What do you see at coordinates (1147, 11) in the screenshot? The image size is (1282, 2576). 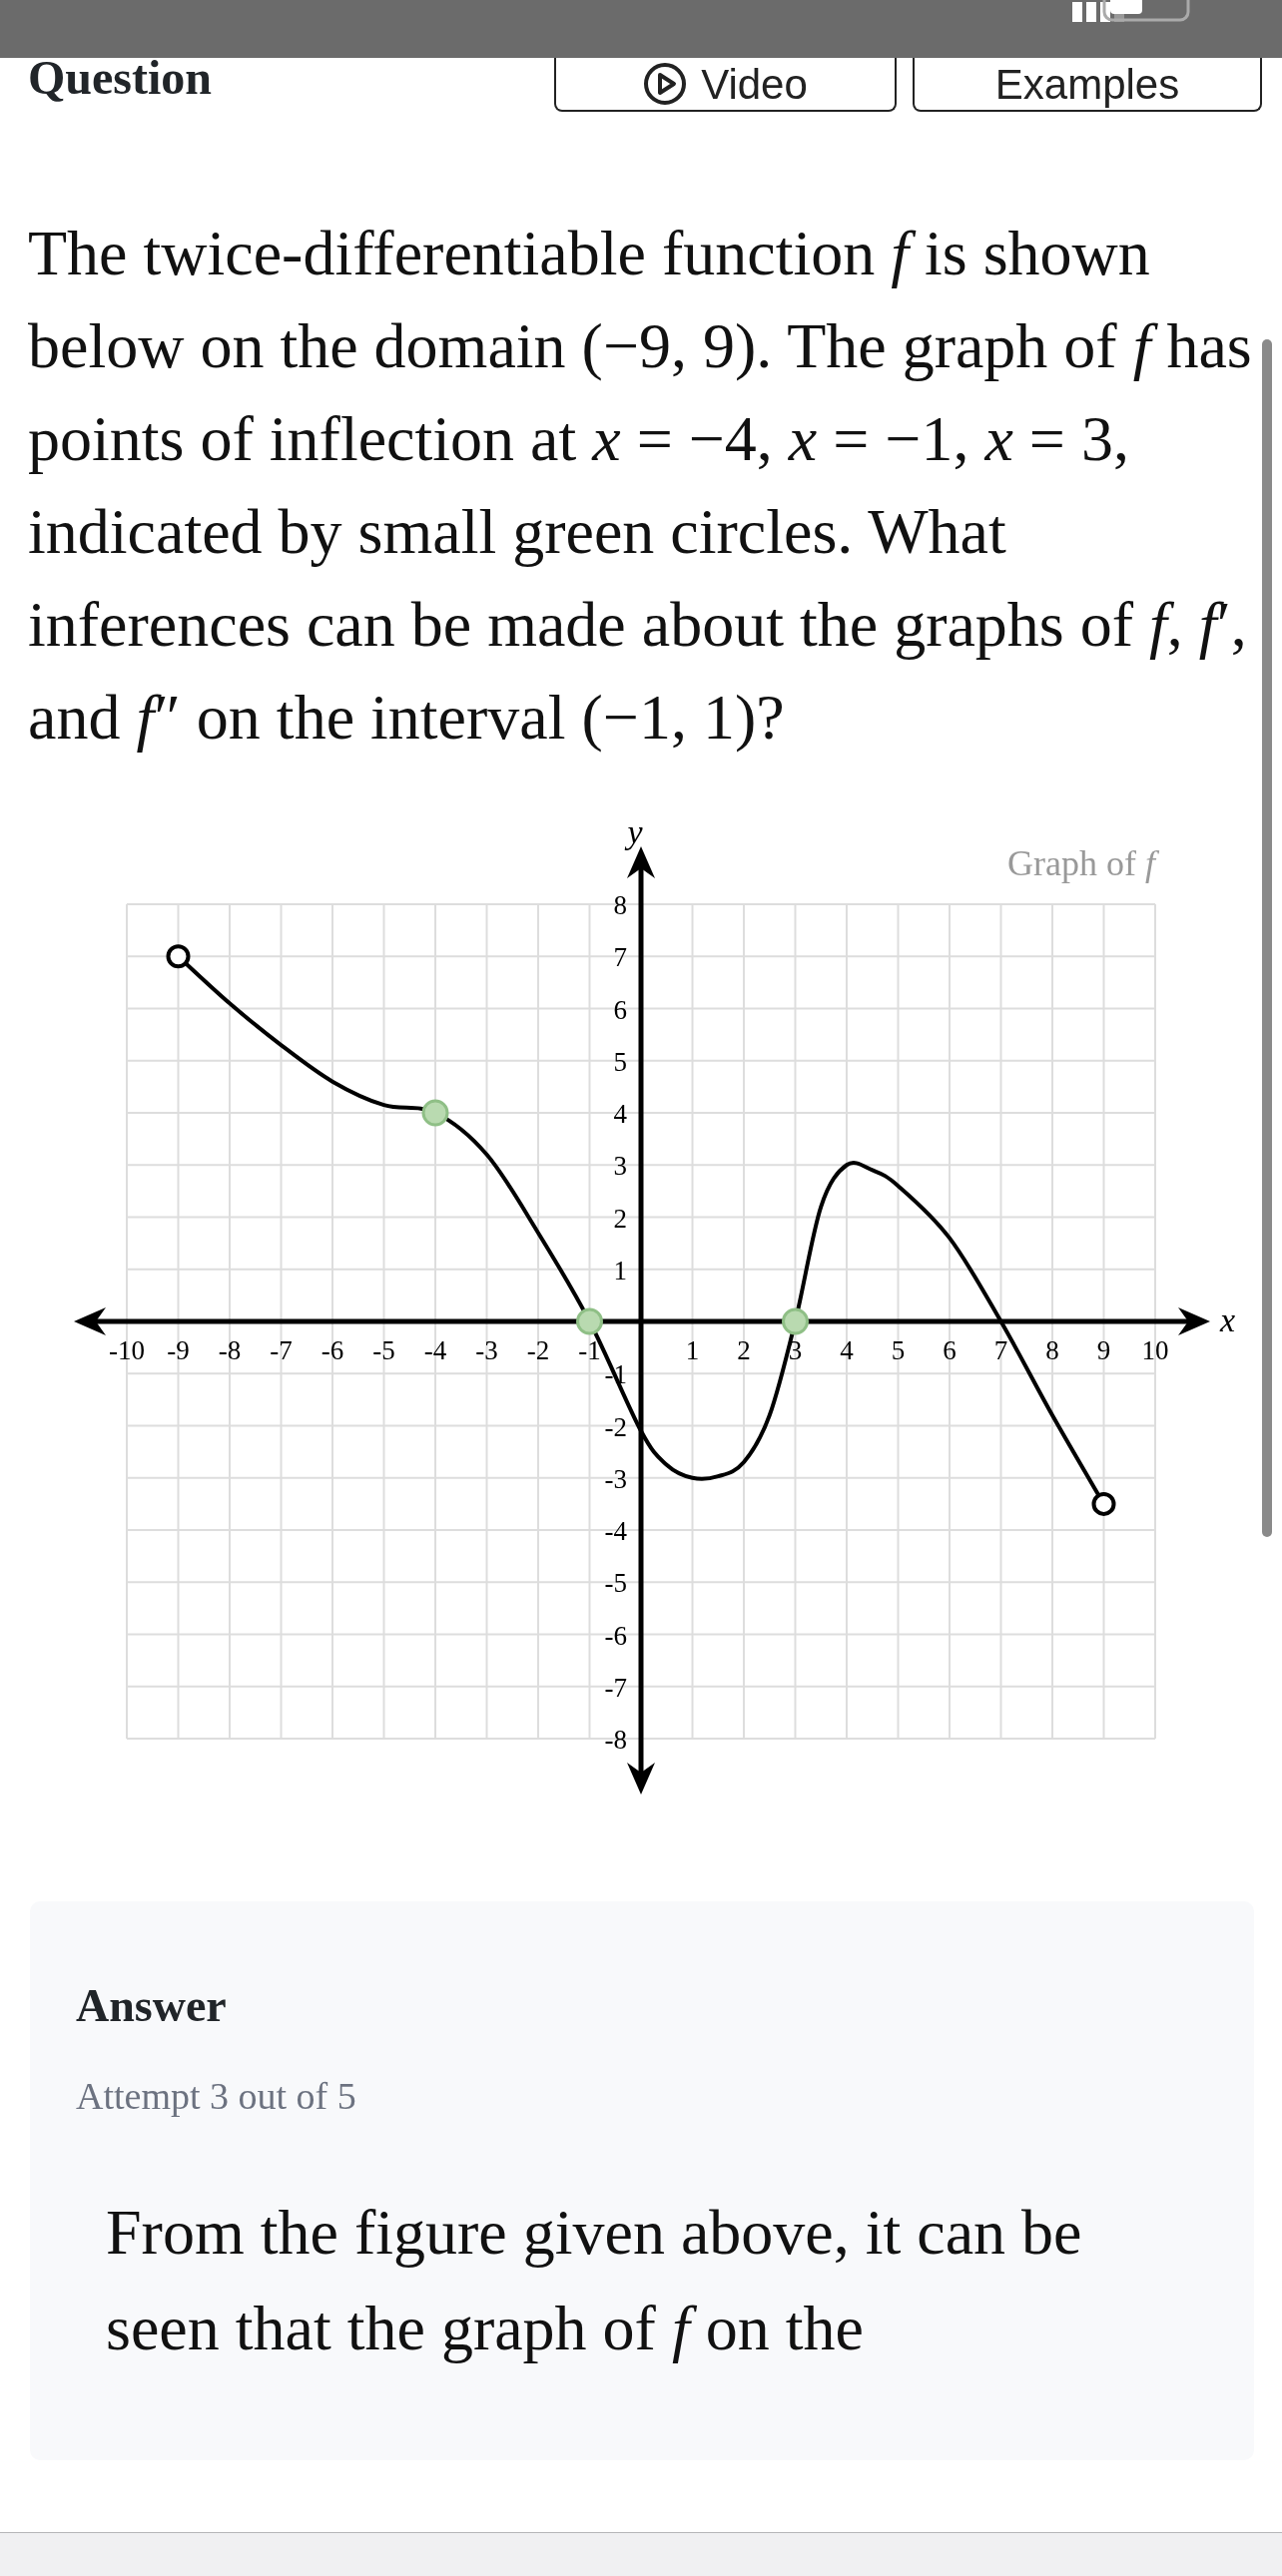 I see `battery-icon` at bounding box center [1147, 11].